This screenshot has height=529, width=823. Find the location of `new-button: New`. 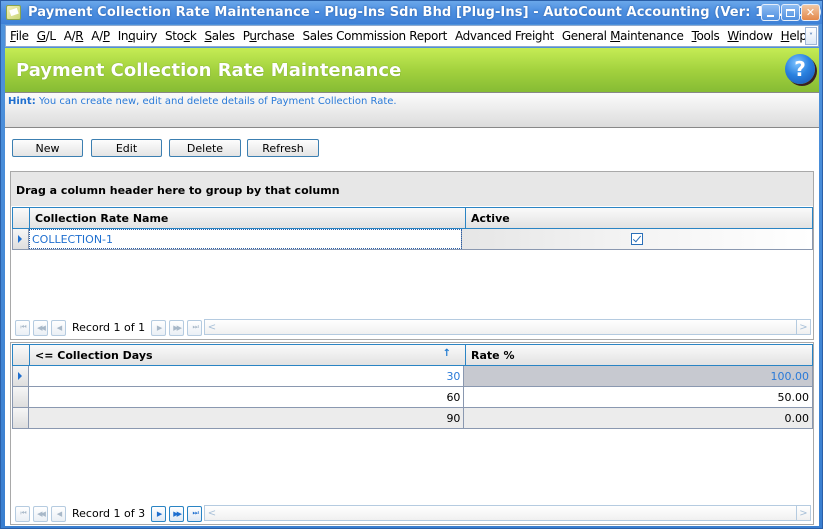

new-button: New is located at coordinates (47, 148).